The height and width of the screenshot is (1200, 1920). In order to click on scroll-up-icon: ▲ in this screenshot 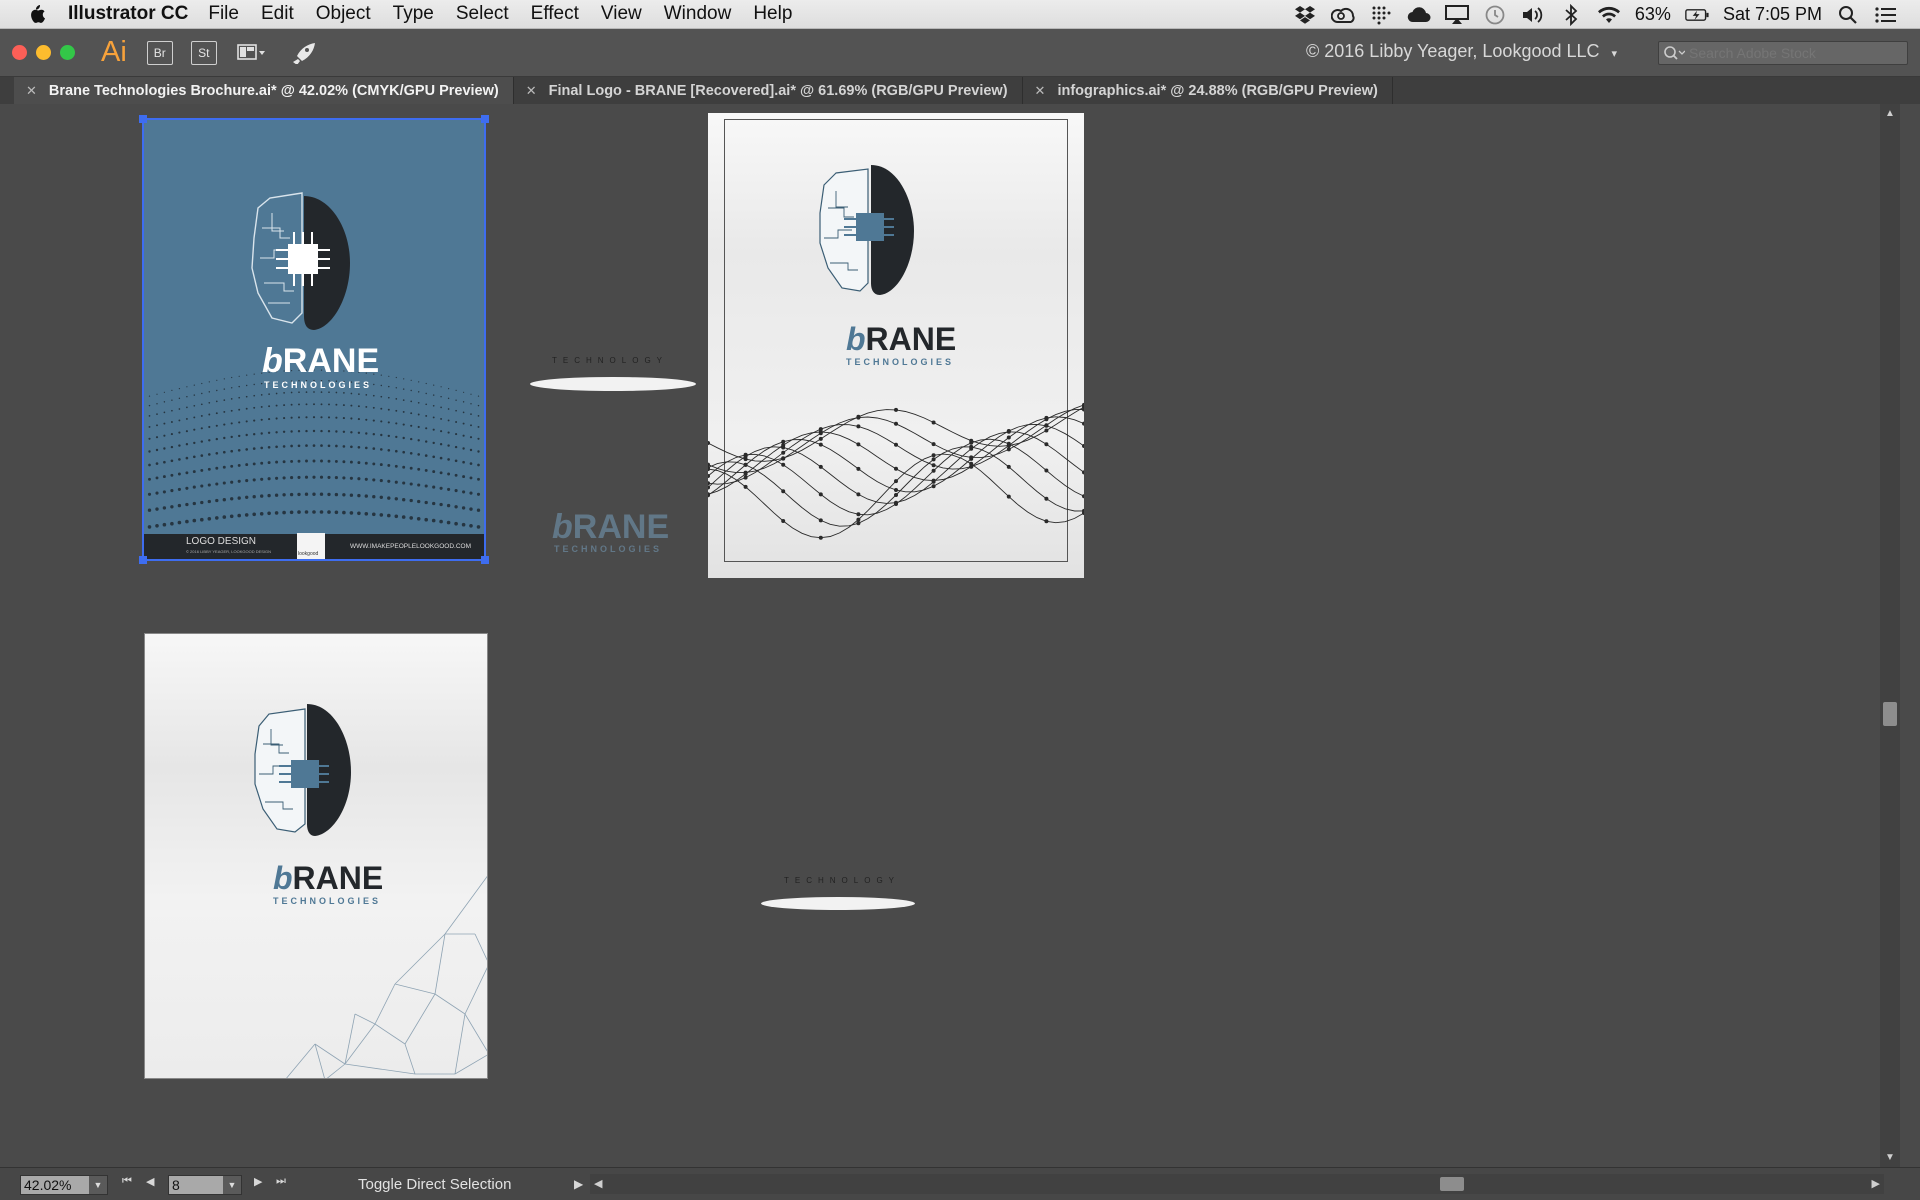, I will do `click(1890, 113)`.